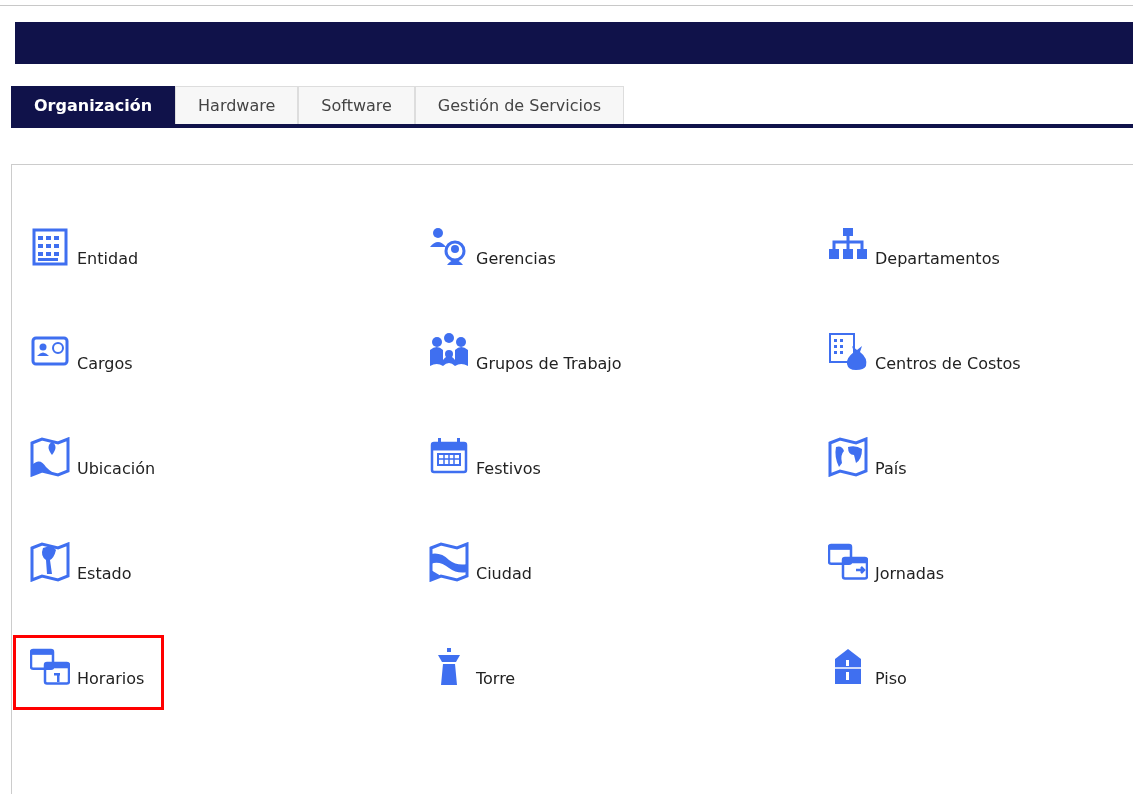  Describe the element at coordinates (83, 357) in the screenshot. I see `module-link: Cargos` at that location.